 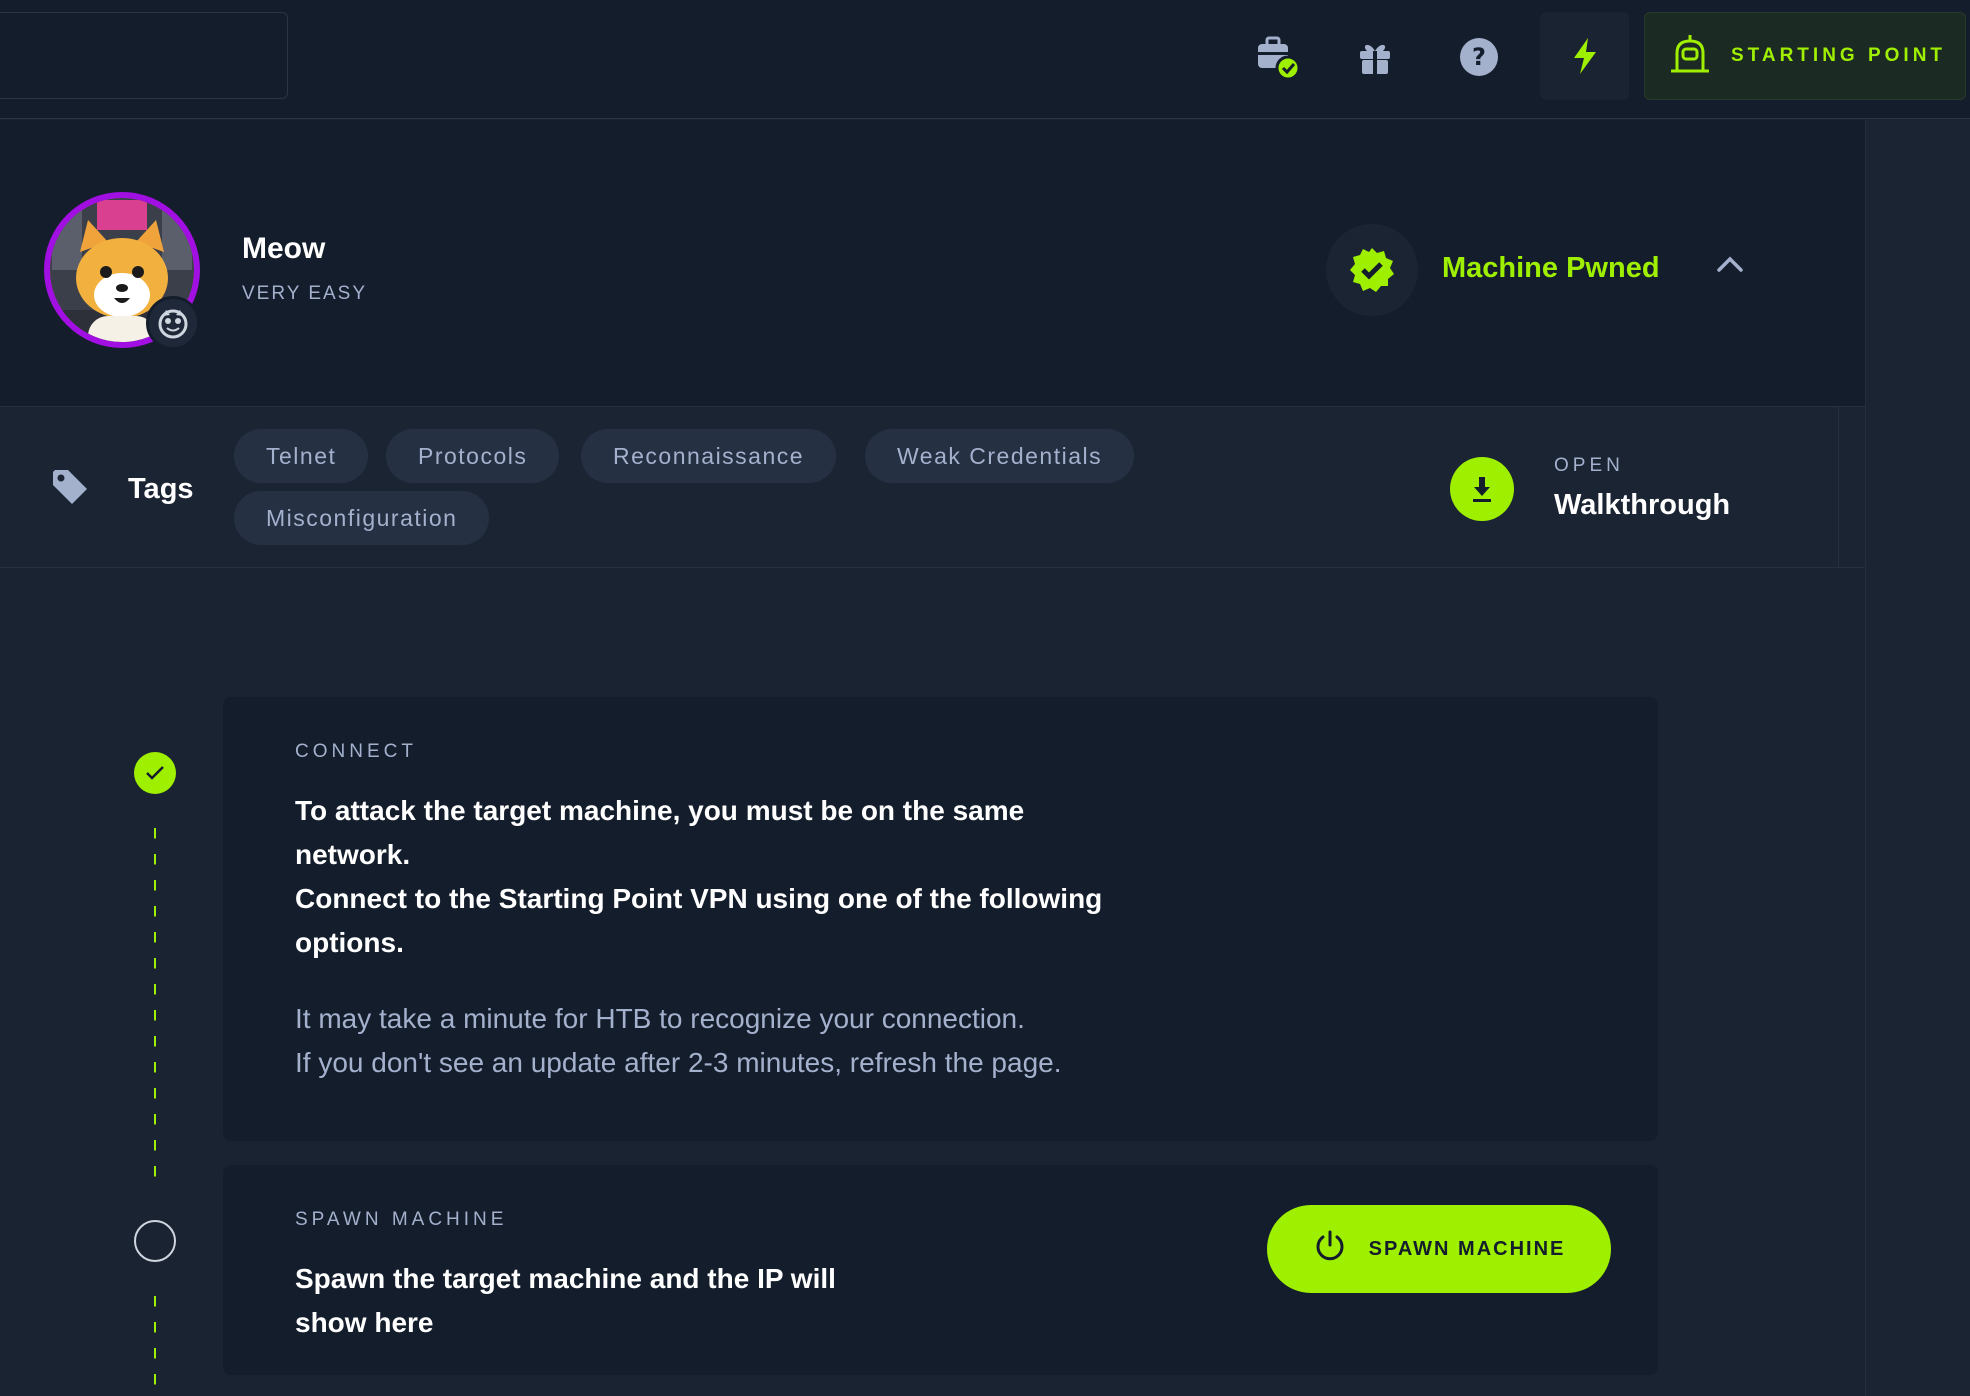 What do you see at coordinates (1690, 56) in the screenshot?
I see `starting-point-icon` at bounding box center [1690, 56].